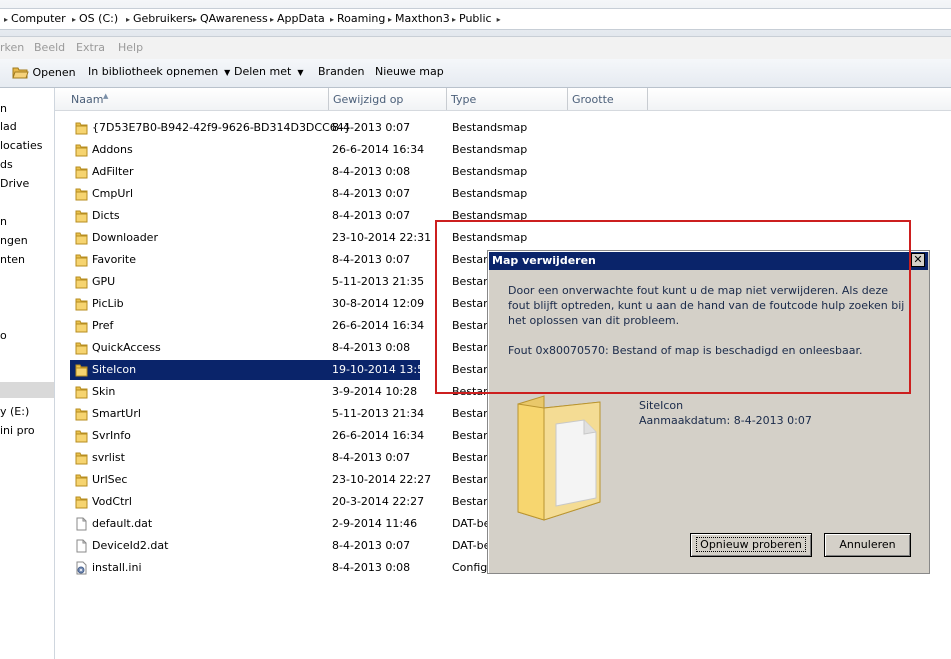  Describe the element at coordinates (116, 413) in the screenshot. I see `file-name: SmartUrl` at that location.